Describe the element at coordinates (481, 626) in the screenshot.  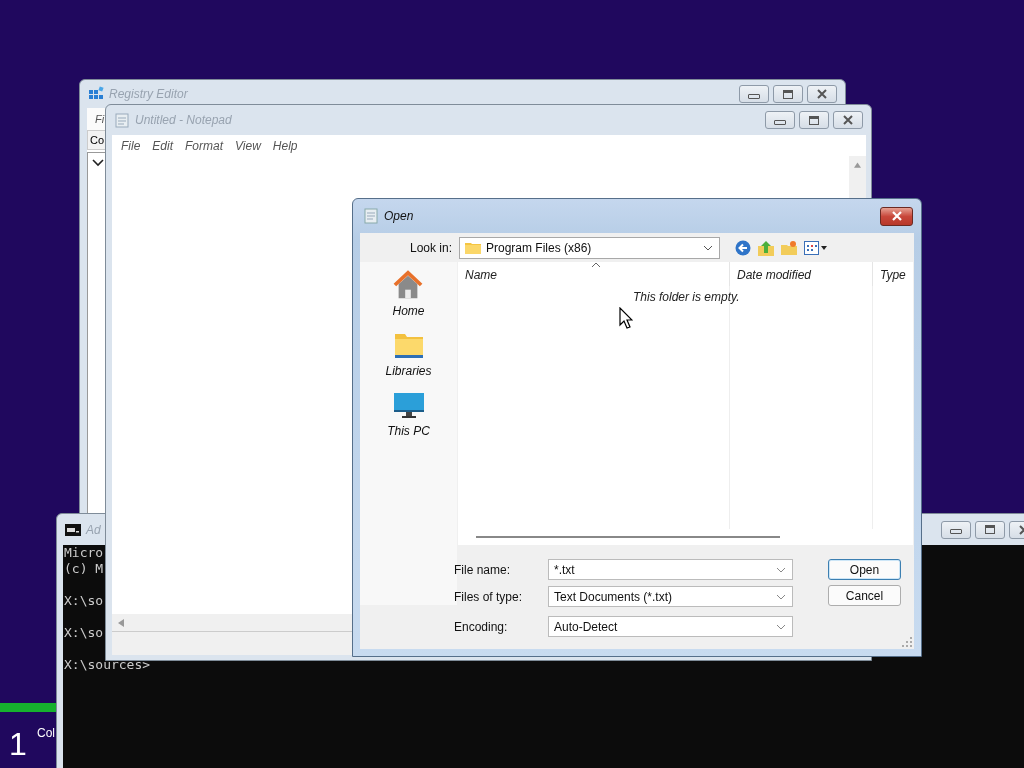
I see `field-label: Encoding:` at that location.